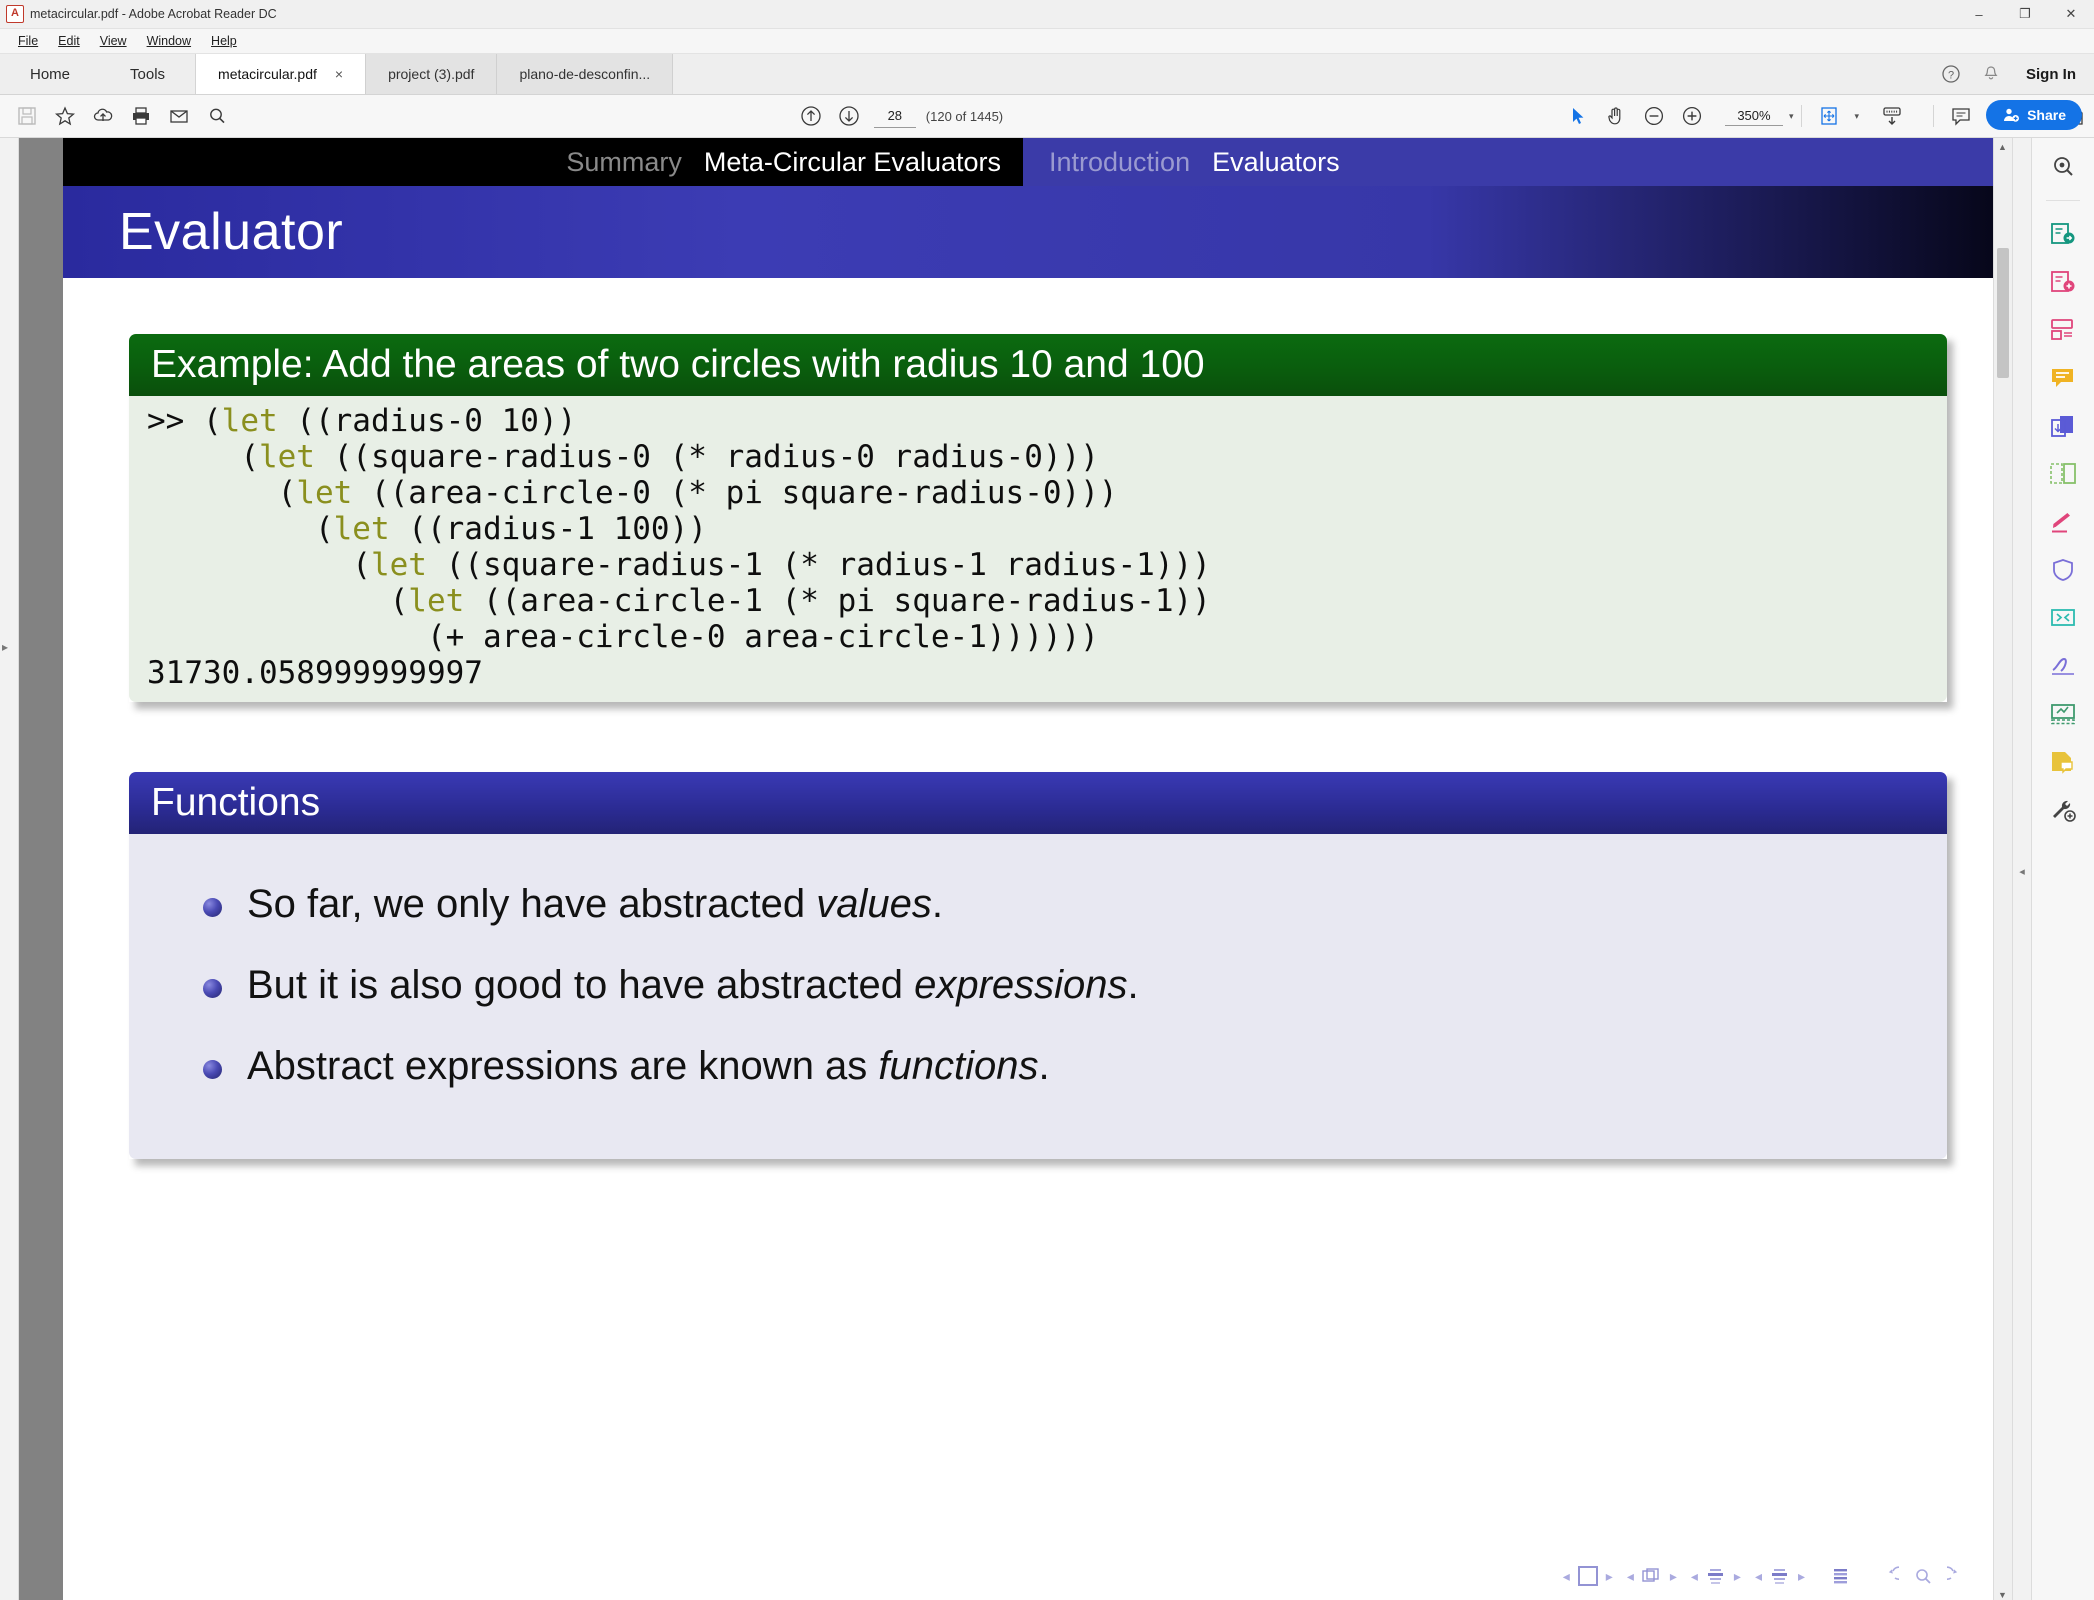  I want to click on next-frame-button: ▸, so click(1609, 1576).